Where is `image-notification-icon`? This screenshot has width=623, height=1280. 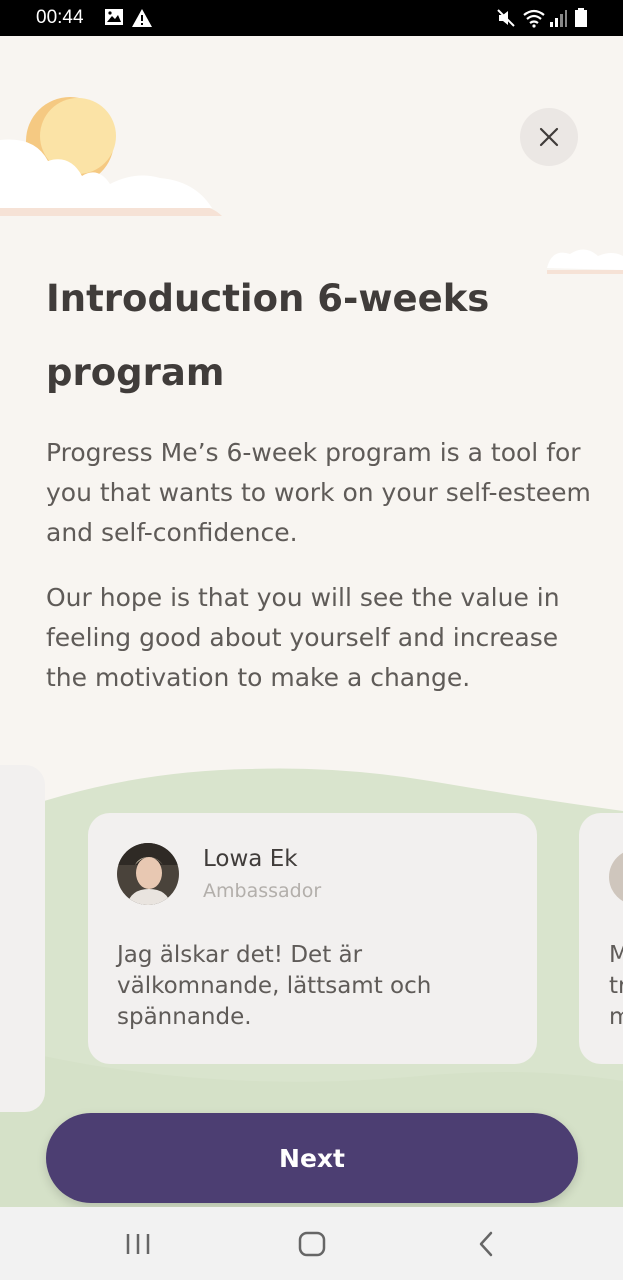
image-notification-icon is located at coordinates (114, 17).